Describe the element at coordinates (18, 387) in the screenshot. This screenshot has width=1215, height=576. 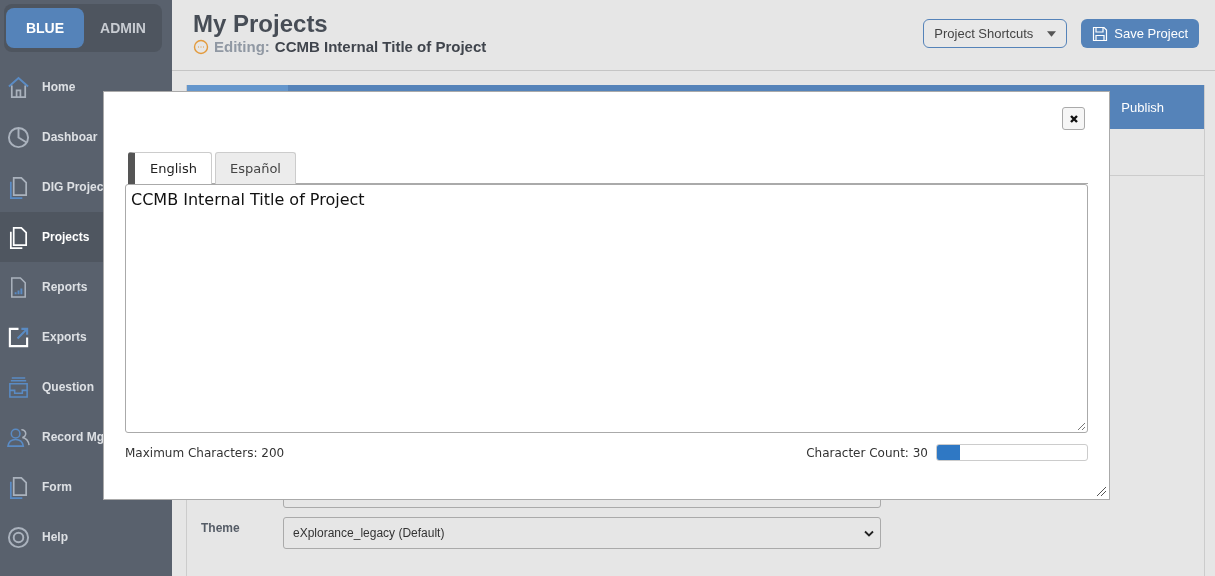
I see `tray-icon` at that location.